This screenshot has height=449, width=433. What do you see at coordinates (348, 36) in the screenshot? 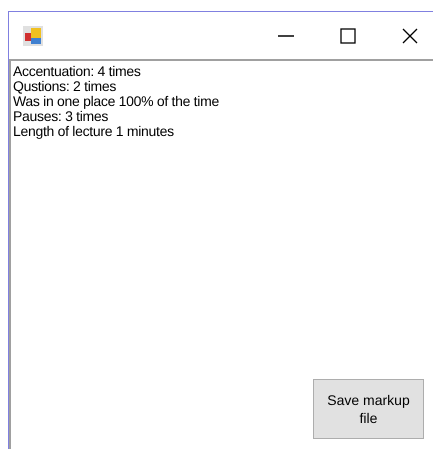
I see `maximize-icon` at bounding box center [348, 36].